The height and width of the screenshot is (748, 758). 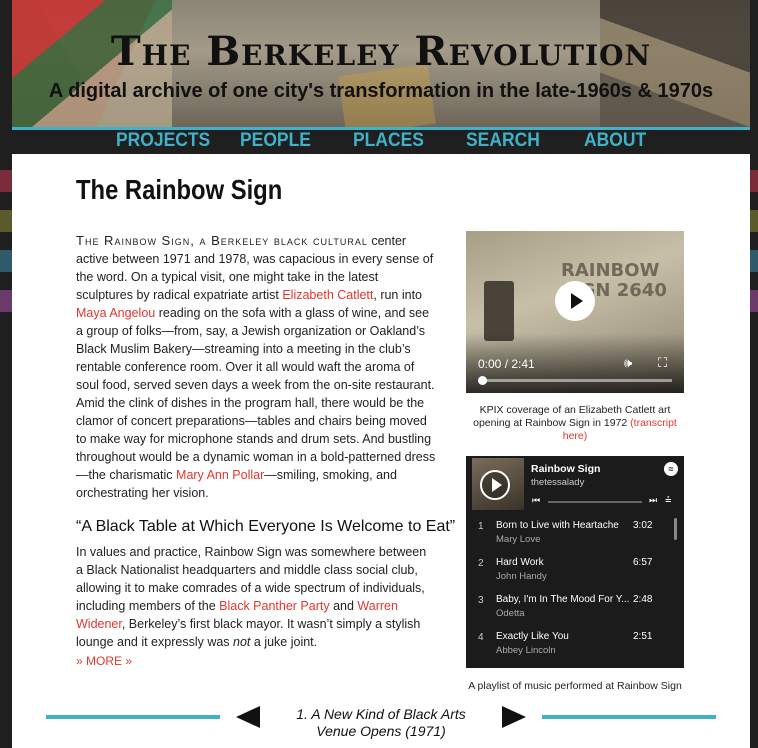 I want to click on more-link: » MORE », so click(x=104, y=661).